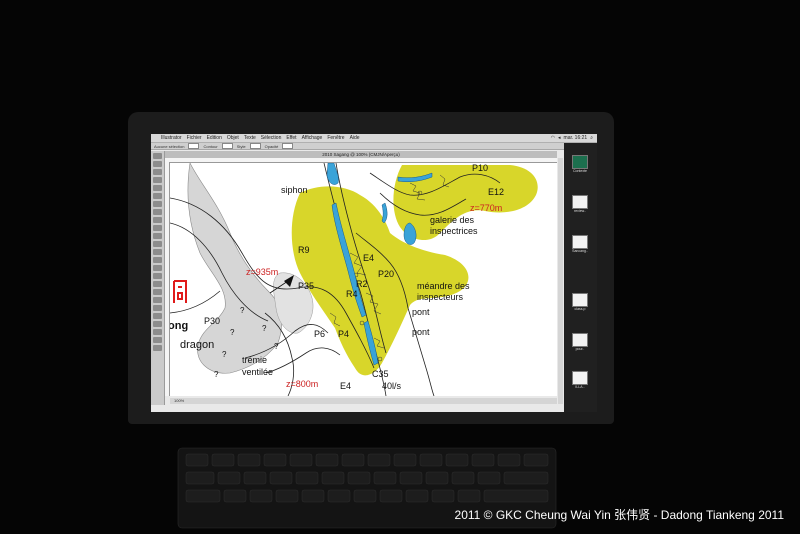 The height and width of the screenshot is (534, 800). I want to click on menu-effect: Effet, so click(291, 138).